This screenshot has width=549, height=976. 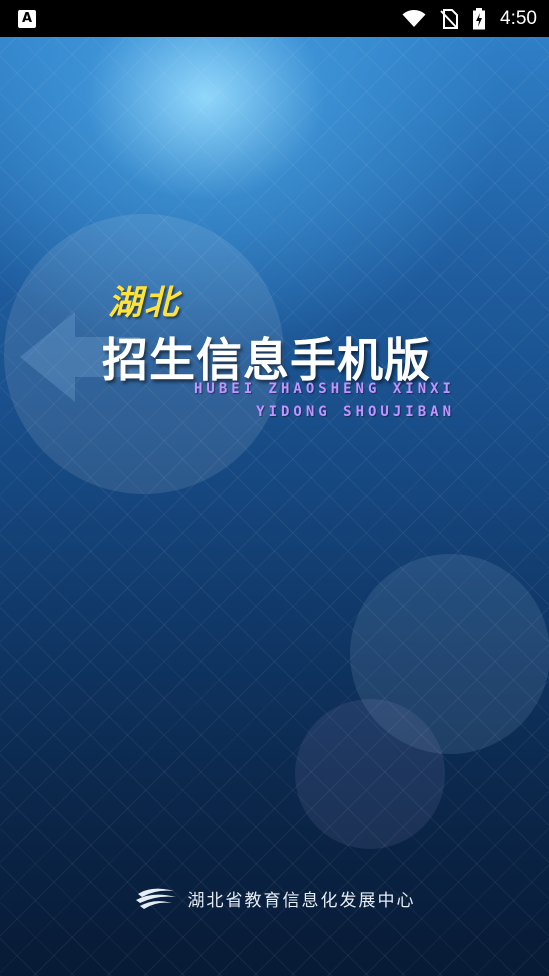 What do you see at coordinates (479, 18) in the screenshot?
I see `battery-charging-icon` at bounding box center [479, 18].